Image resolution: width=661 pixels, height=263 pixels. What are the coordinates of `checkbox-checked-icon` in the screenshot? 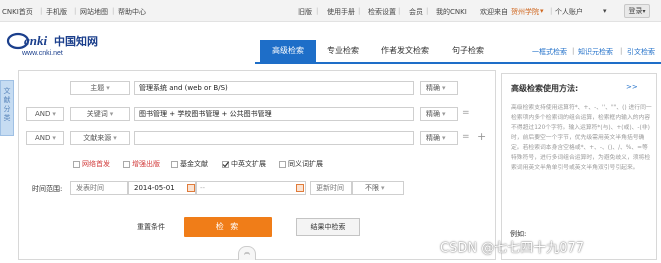 It's located at (225, 164).